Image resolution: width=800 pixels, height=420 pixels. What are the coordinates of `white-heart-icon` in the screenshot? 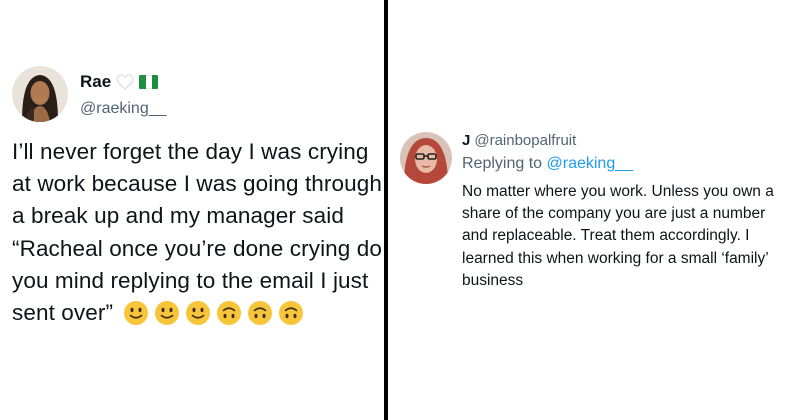 It's located at (125, 82).